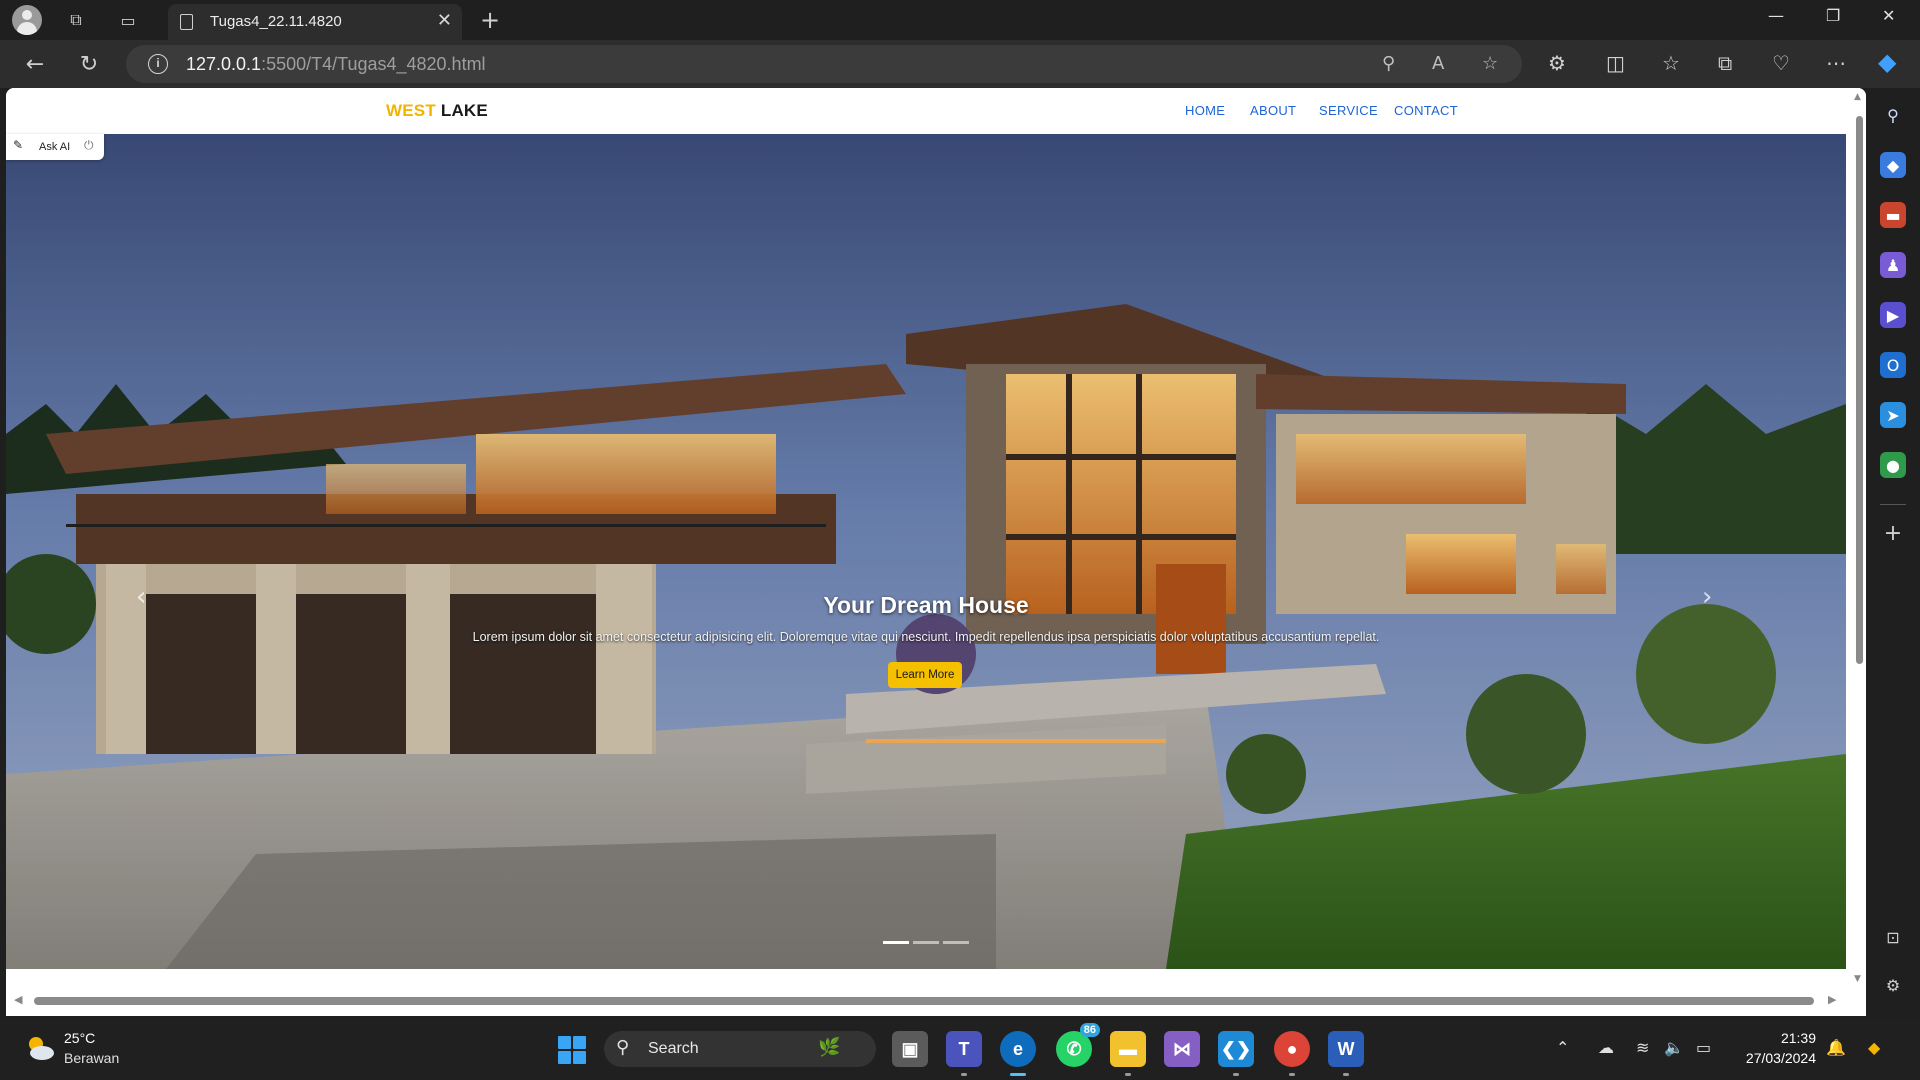 The width and height of the screenshot is (1920, 1080). Describe the element at coordinates (1784, 1038) in the screenshot. I see `clock-time: 21:39` at that location.